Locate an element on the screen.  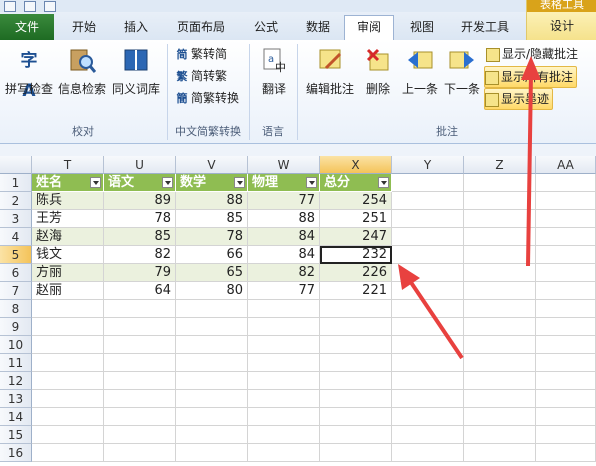
row-header-9: 9 is located at coordinates (16, 327).